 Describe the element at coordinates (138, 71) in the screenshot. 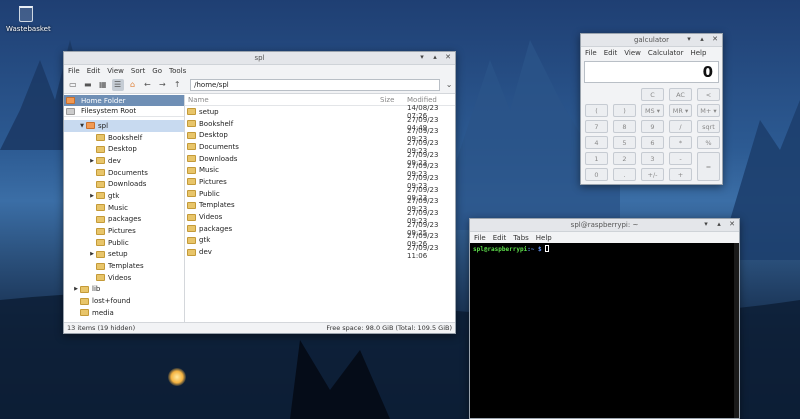

I see `menu-sort: Sort` at that location.